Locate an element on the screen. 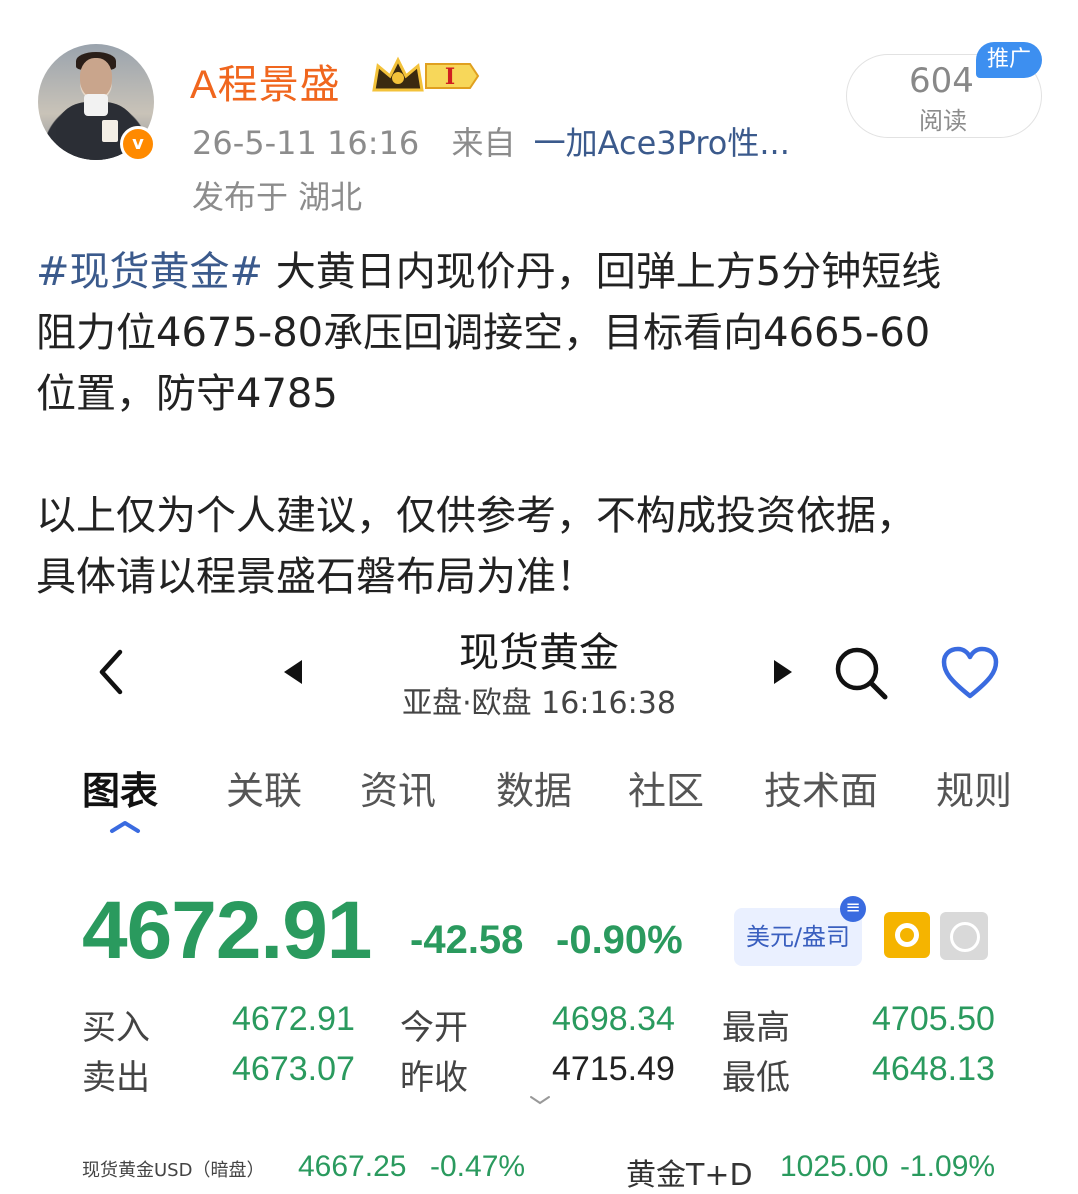  price-change-pct: -0.90% is located at coordinates (619, 940).